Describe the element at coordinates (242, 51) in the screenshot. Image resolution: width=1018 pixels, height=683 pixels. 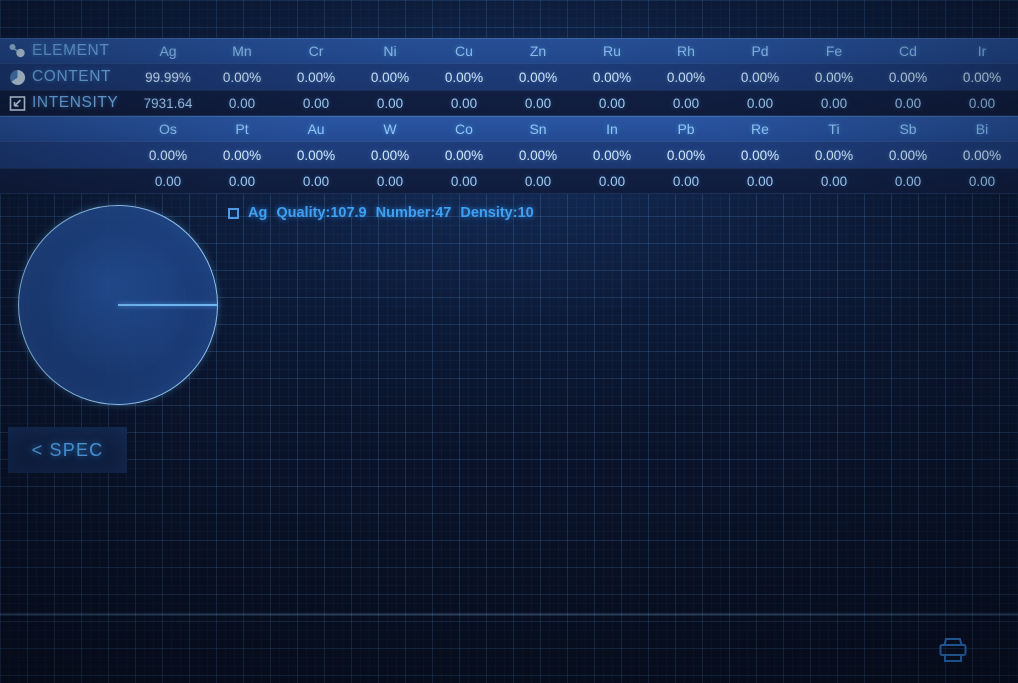
I see `table-cell: Mn` at that location.